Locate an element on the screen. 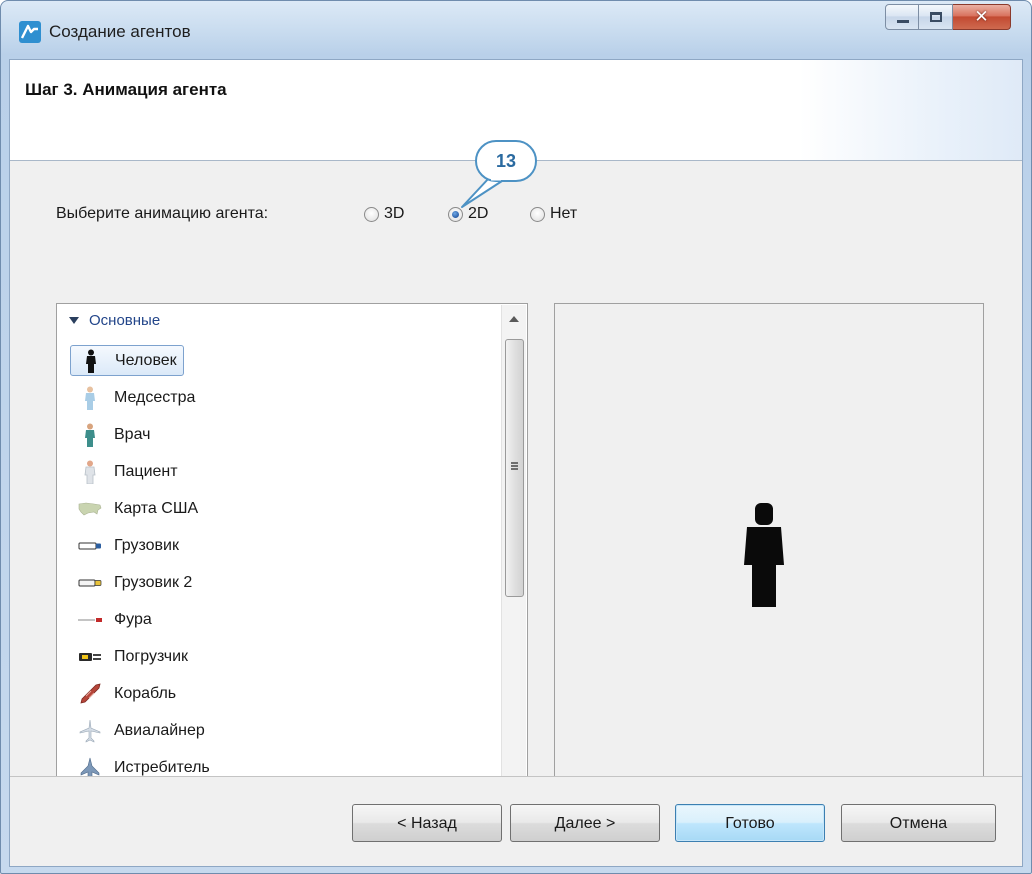  tree-item-nurse: Медсестра is located at coordinates (135, 397).